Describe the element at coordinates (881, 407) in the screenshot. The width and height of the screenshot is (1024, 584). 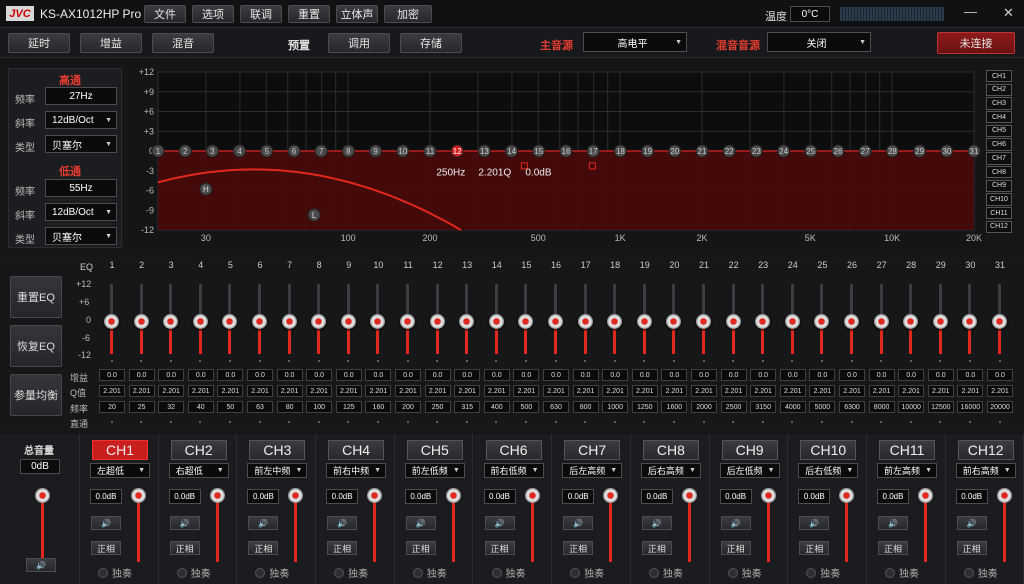
I see `eq-freq-field: 8000` at that location.